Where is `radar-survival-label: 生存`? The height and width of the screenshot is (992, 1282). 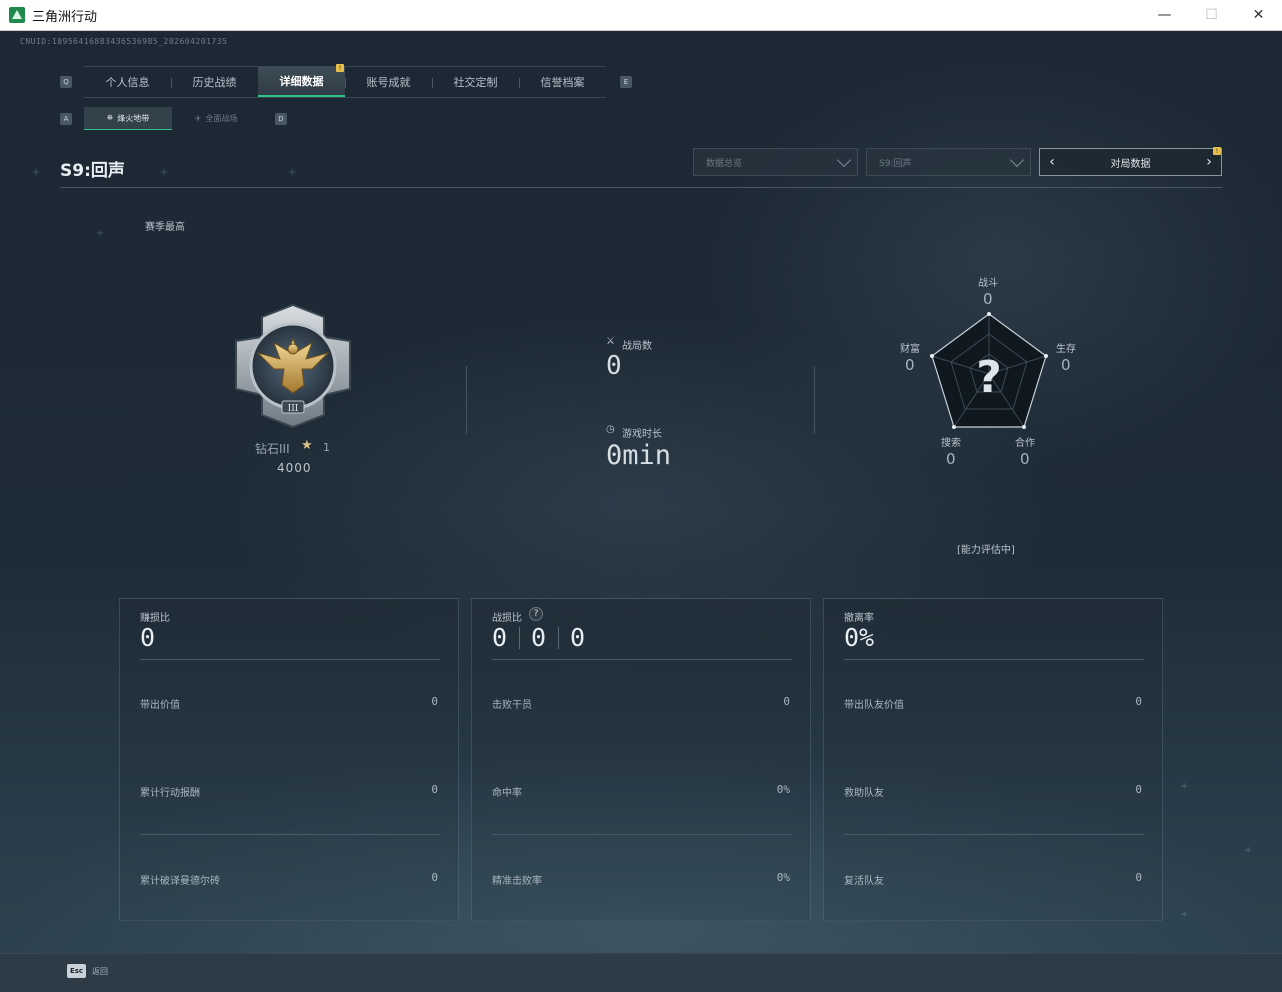 radar-survival-label: 生存 is located at coordinates (1066, 349).